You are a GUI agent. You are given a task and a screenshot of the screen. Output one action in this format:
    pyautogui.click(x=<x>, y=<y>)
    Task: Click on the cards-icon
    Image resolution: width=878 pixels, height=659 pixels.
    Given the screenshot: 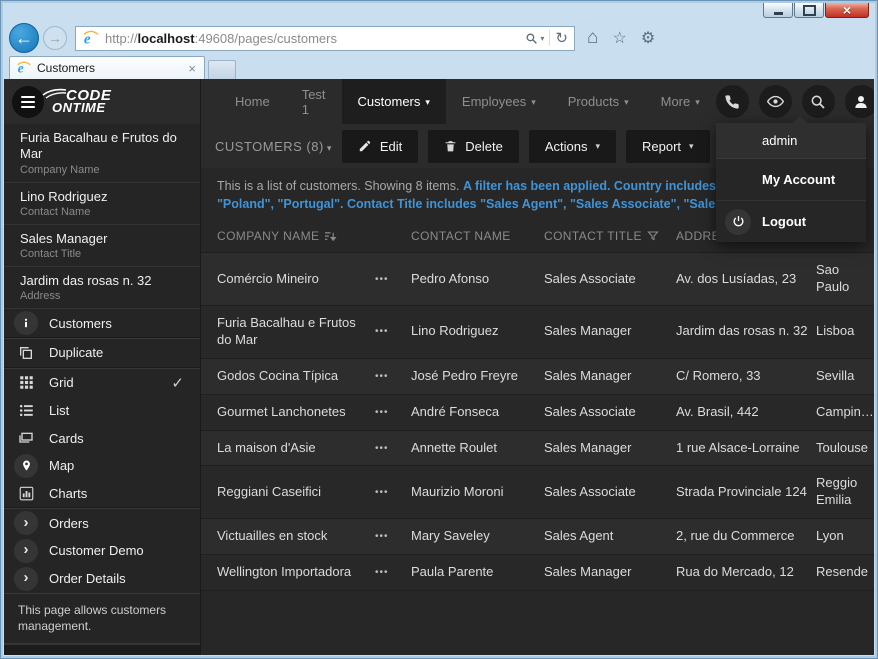 What is the action you would take?
    pyautogui.click(x=26, y=438)
    